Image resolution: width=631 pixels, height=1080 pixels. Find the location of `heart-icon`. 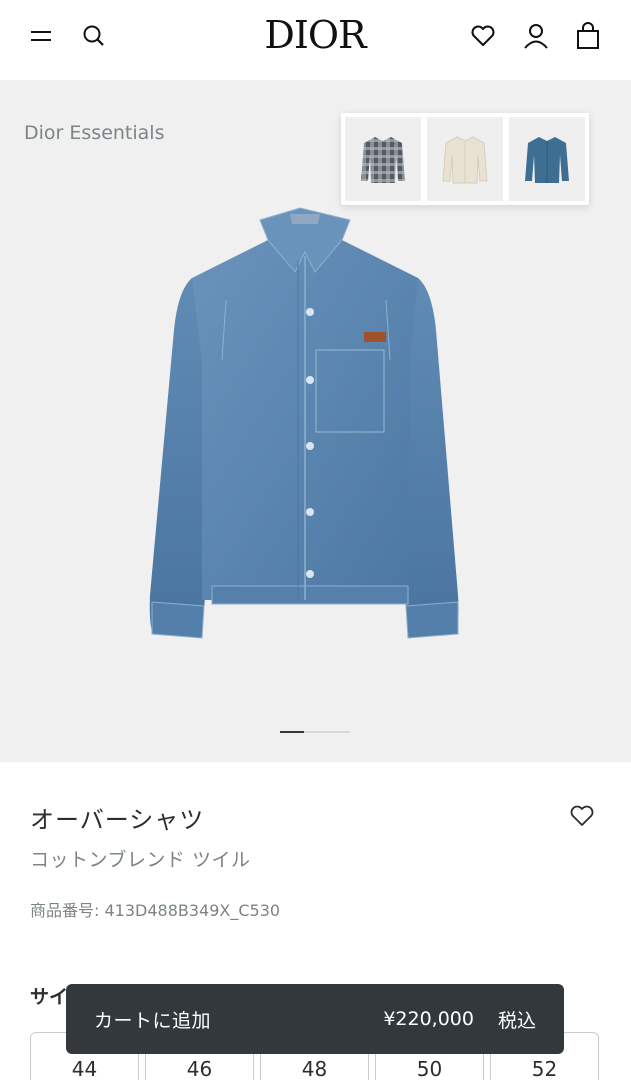

heart-icon is located at coordinates (483, 36).